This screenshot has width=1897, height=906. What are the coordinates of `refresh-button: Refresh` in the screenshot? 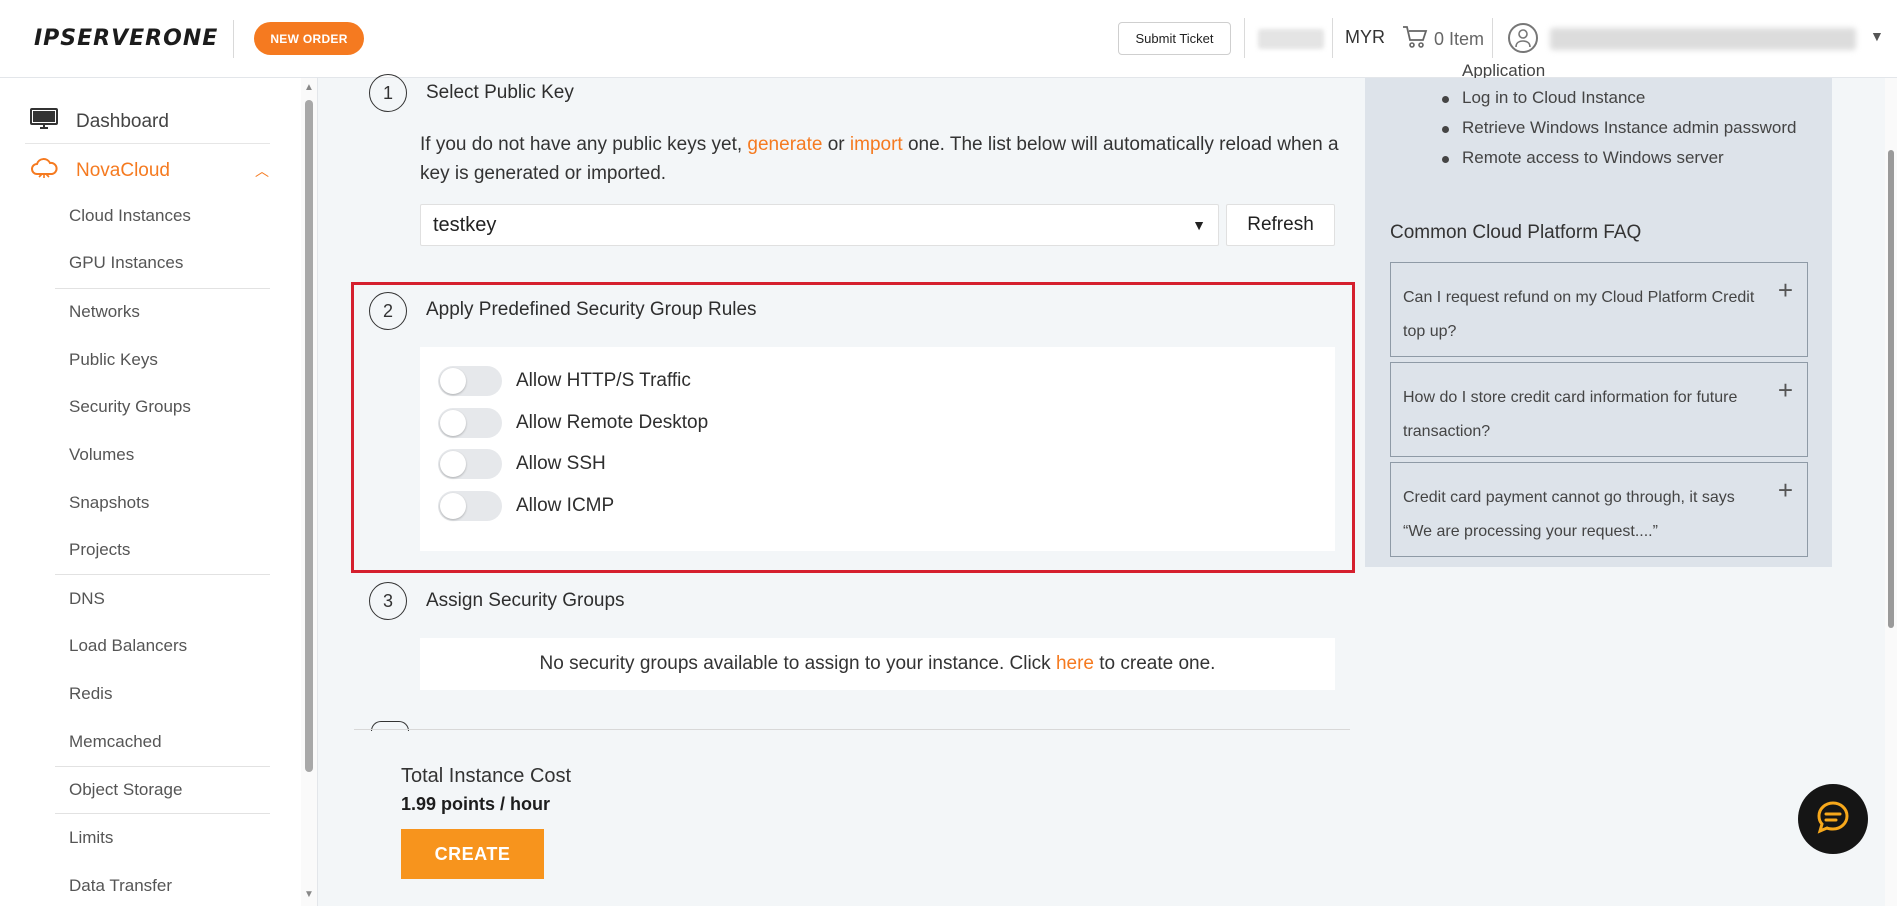 It's located at (1280, 225).